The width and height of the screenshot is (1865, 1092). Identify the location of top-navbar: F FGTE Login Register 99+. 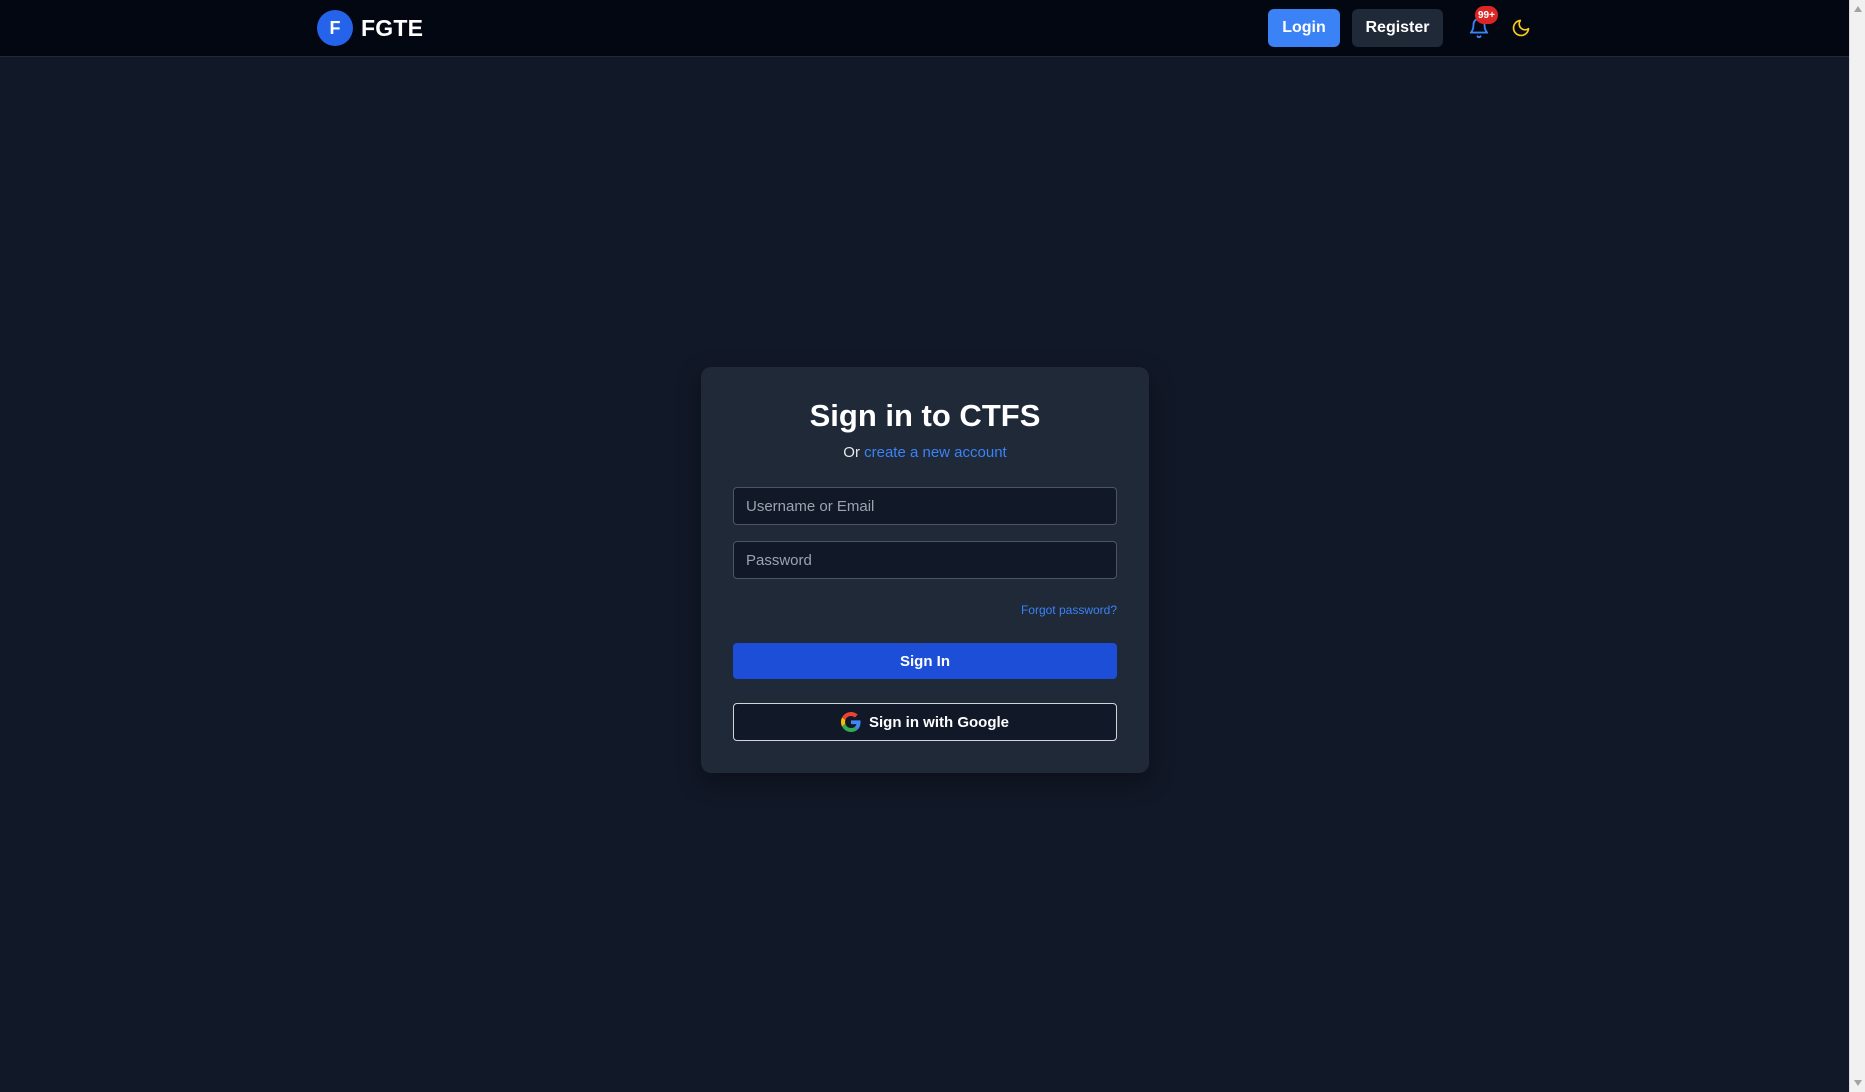
(924, 28).